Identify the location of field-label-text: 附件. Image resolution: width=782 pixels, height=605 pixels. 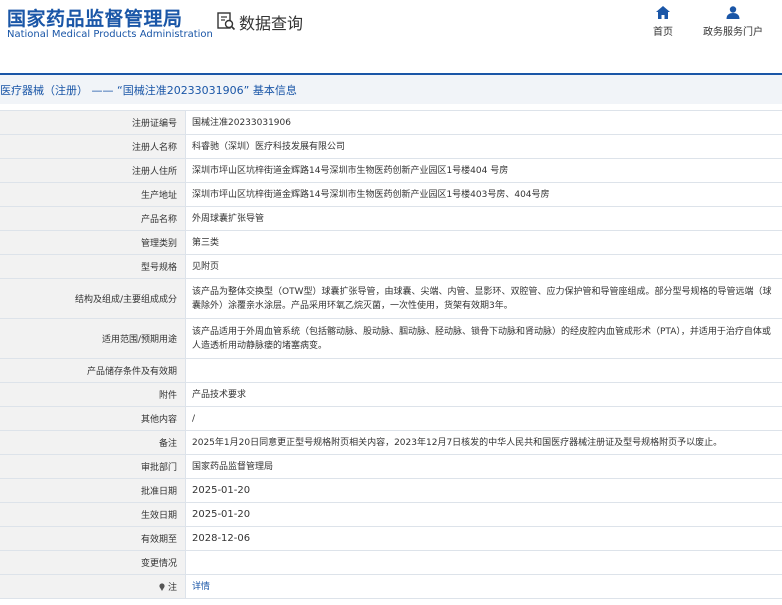
(167, 396).